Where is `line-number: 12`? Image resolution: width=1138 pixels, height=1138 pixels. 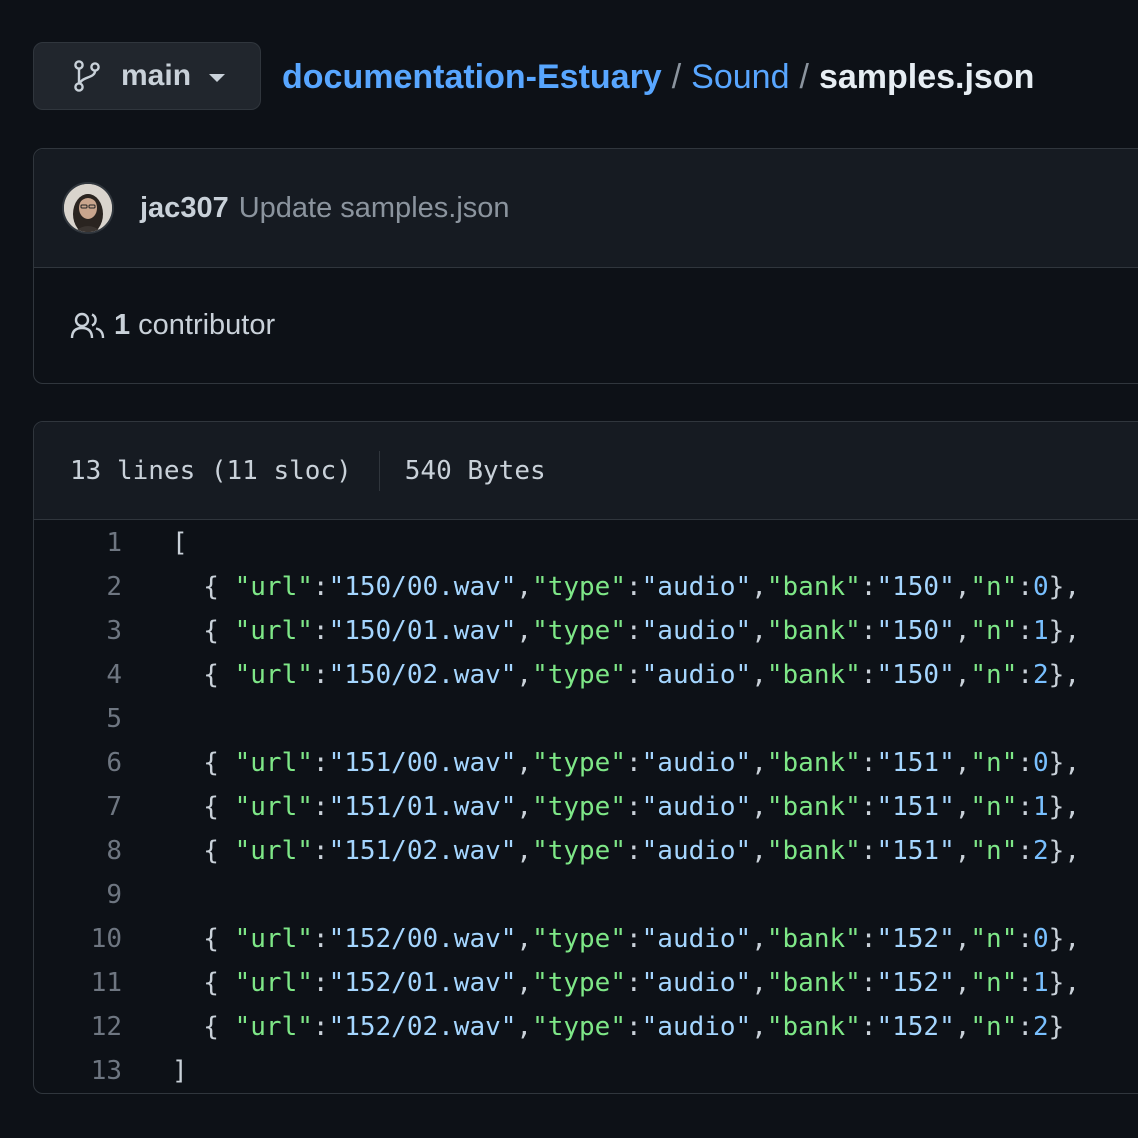 line-number: 12 is located at coordinates (78, 1027).